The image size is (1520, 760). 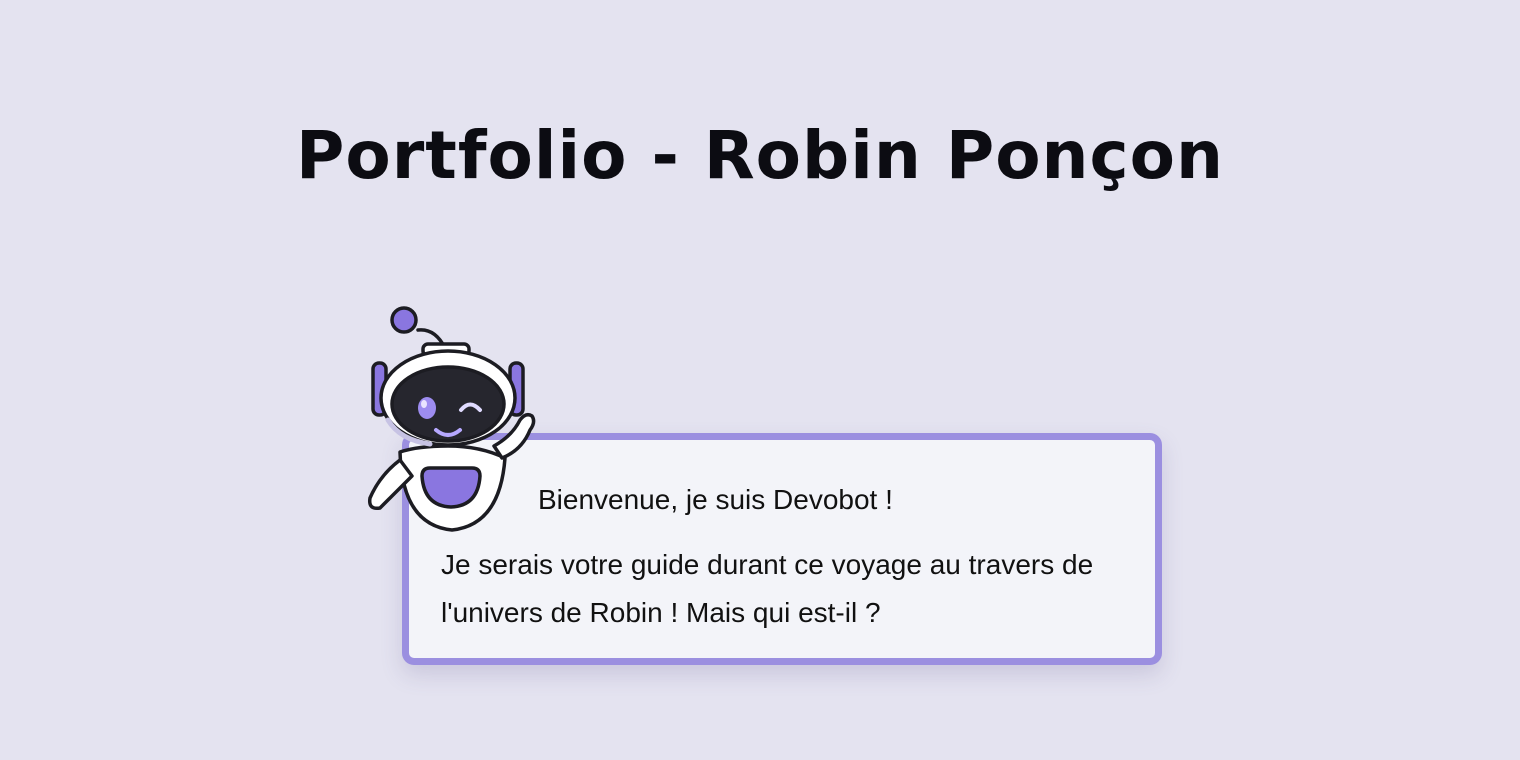 What do you see at coordinates (715, 499) in the screenshot?
I see `greeting-text: Bienvenue, je suis Devobot !` at bounding box center [715, 499].